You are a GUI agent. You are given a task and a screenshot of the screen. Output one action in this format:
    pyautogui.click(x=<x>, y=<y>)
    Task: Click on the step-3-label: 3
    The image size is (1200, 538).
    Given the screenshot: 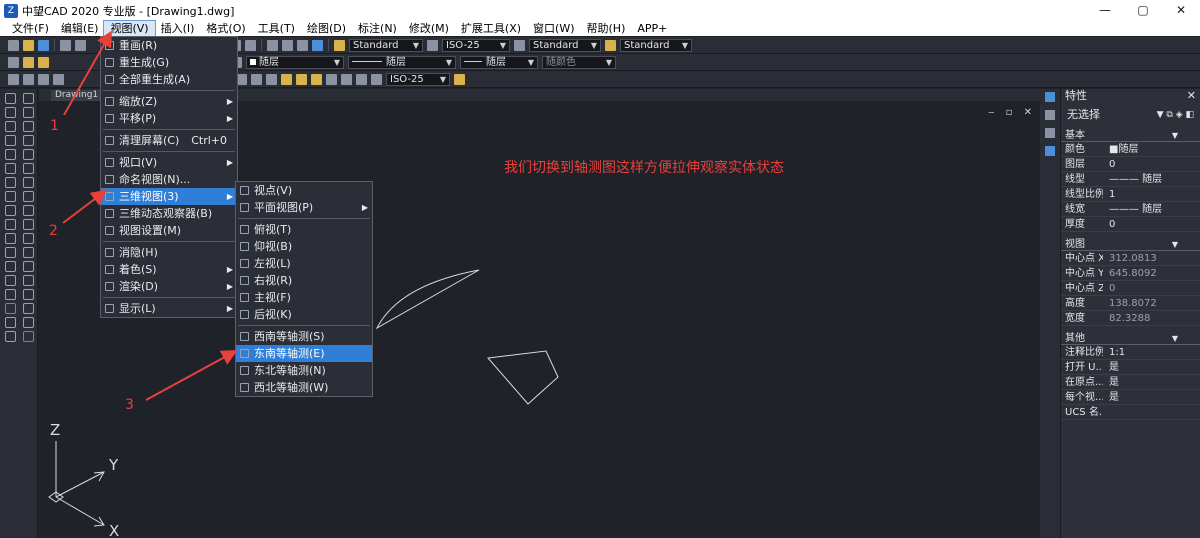 What is the action you would take?
    pyautogui.click(x=129, y=405)
    